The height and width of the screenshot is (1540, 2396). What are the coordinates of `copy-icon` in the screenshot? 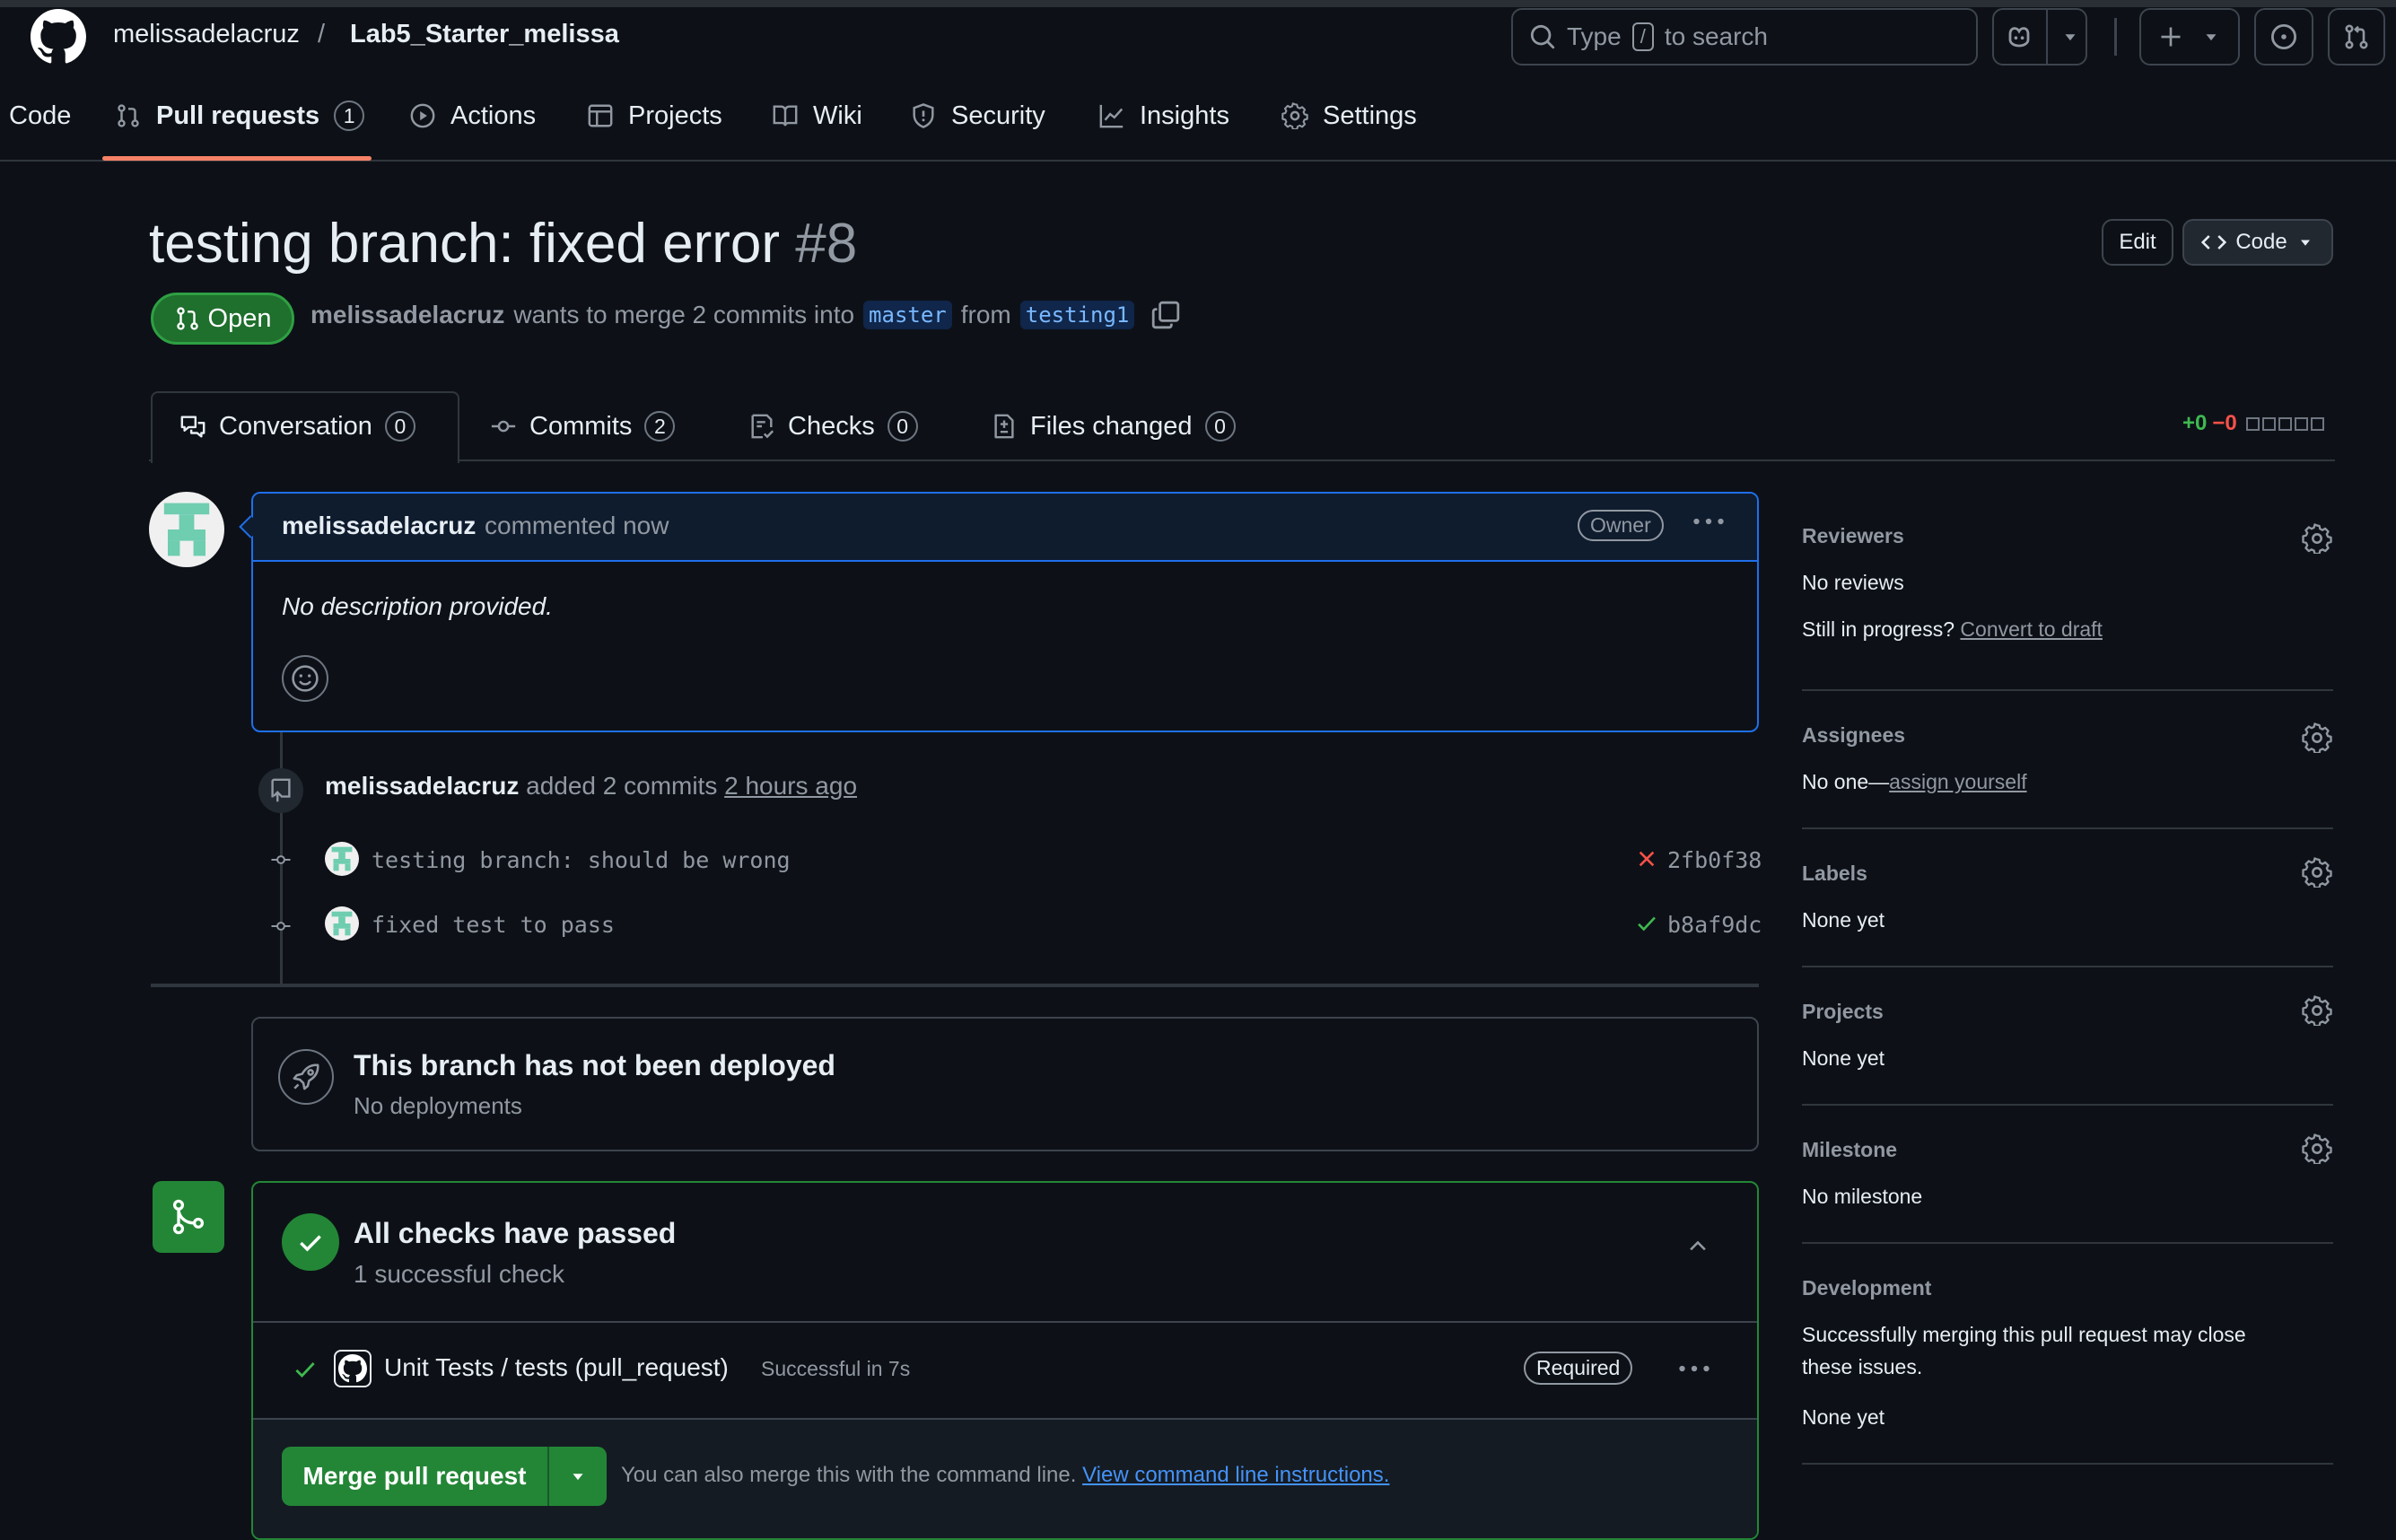 It's located at (1165, 315).